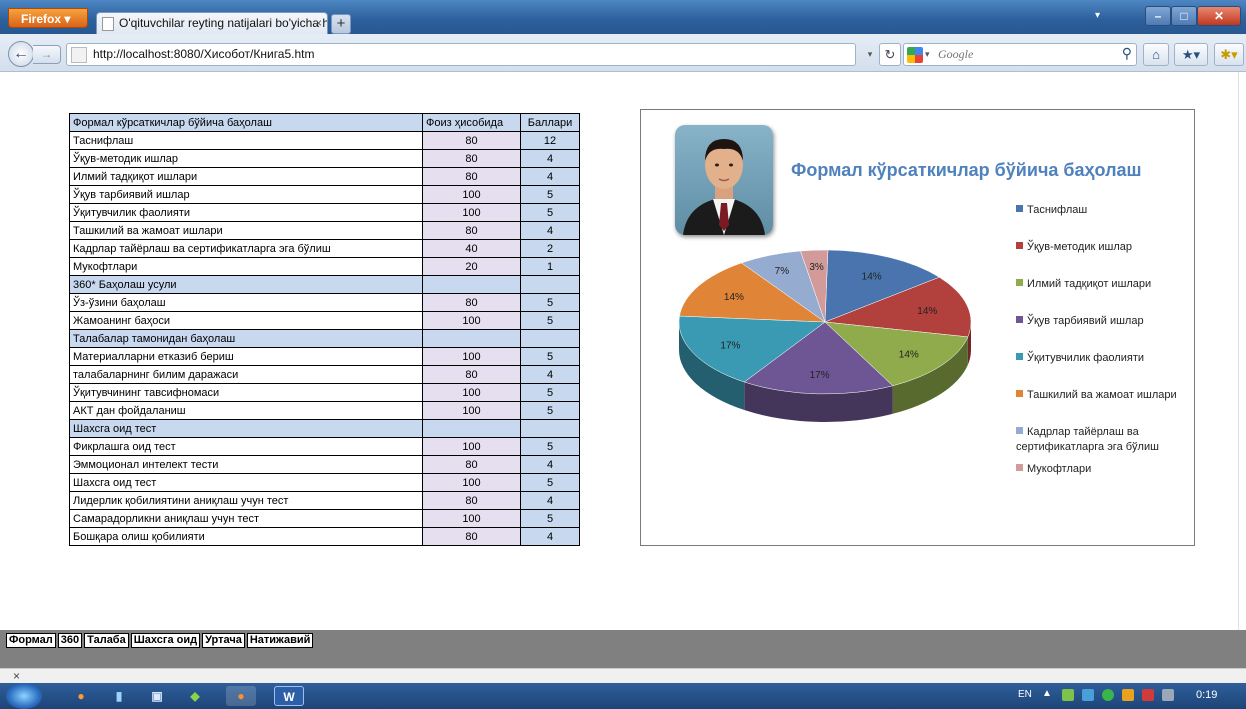 The height and width of the screenshot is (709, 1246). What do you see at coordinates (870, 54) in the screenshot?
I see `url-dropdown-icon: ▾` at bounding box center [870, 54].